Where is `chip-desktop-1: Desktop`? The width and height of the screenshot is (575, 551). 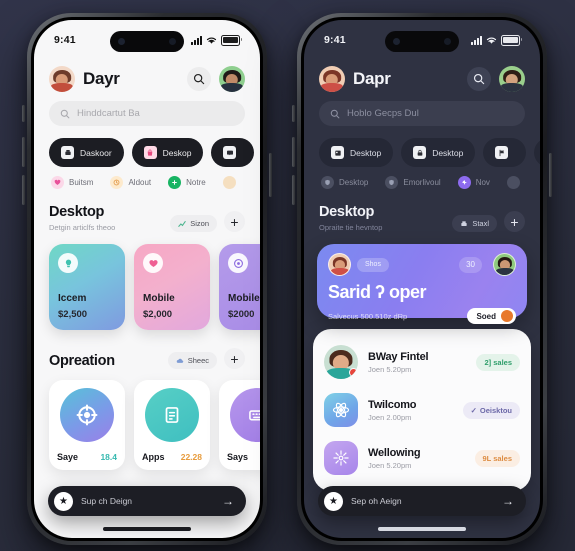 chip-desktop-1: Desktop is located at coordinates (356, 152).